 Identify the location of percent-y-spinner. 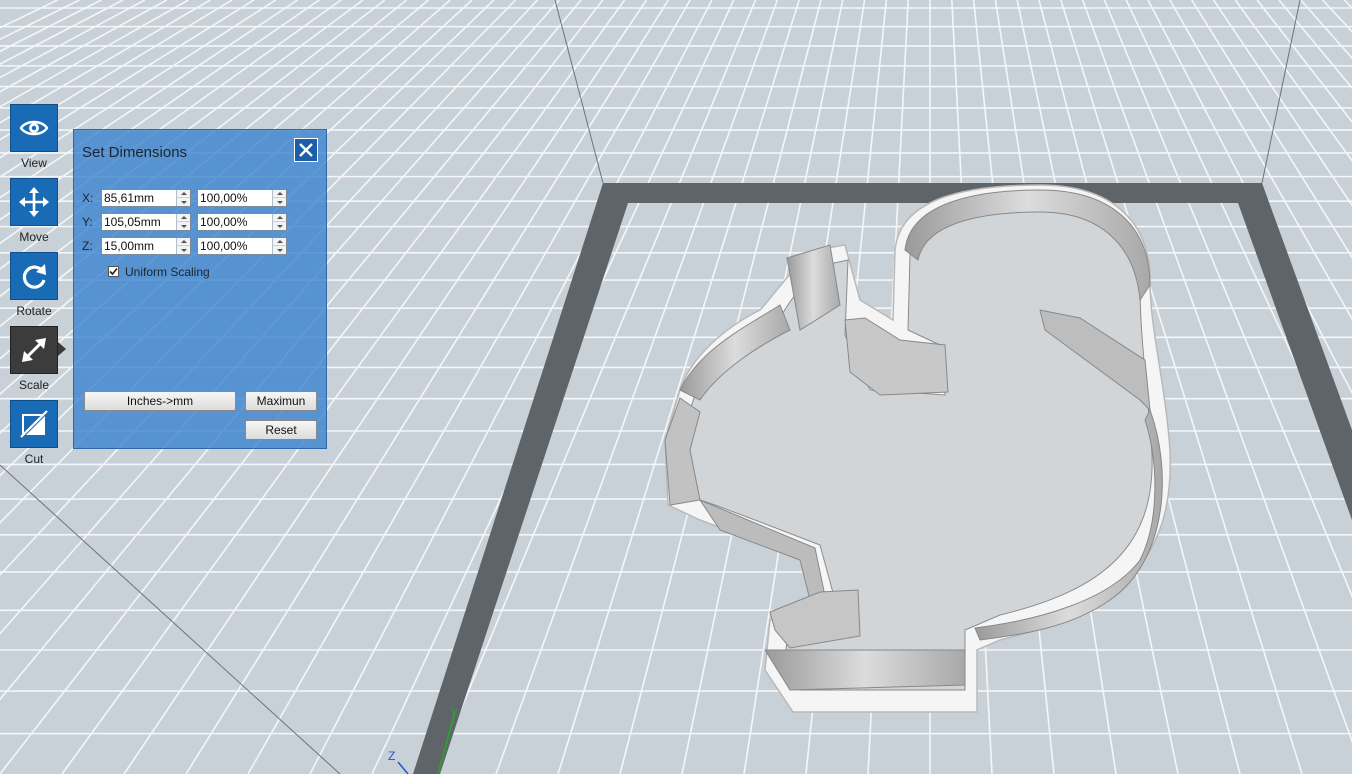
(279, 222).